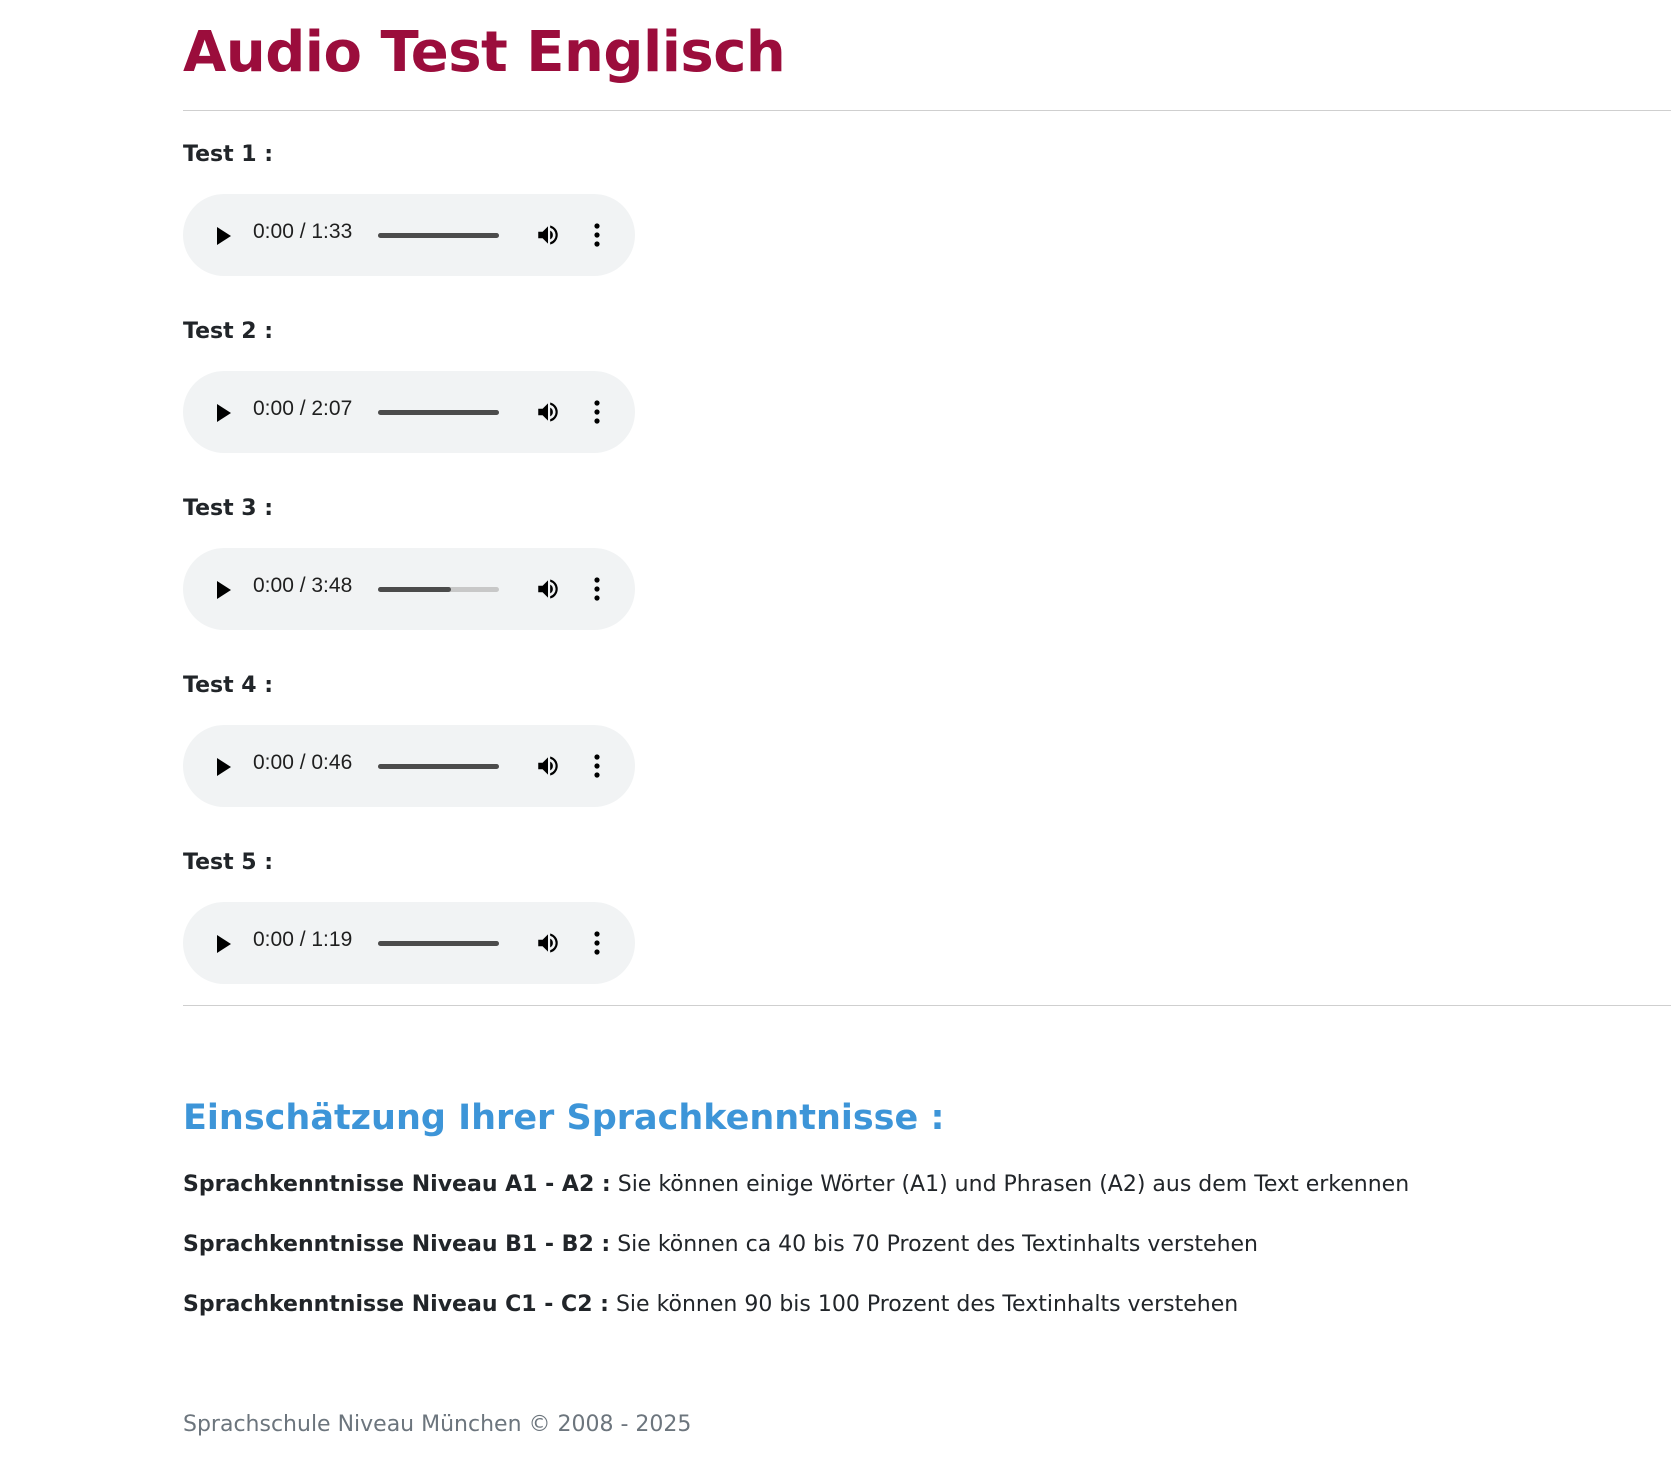  I want to click on test-label: Test 1 :, so click(228, 154).